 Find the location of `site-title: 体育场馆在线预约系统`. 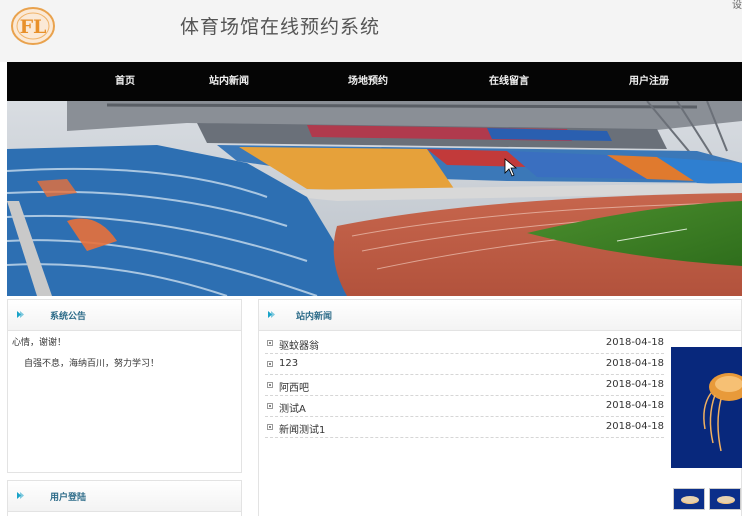

site-title: 体育场馆在线预约系统 is located at coordinates (280, 27).